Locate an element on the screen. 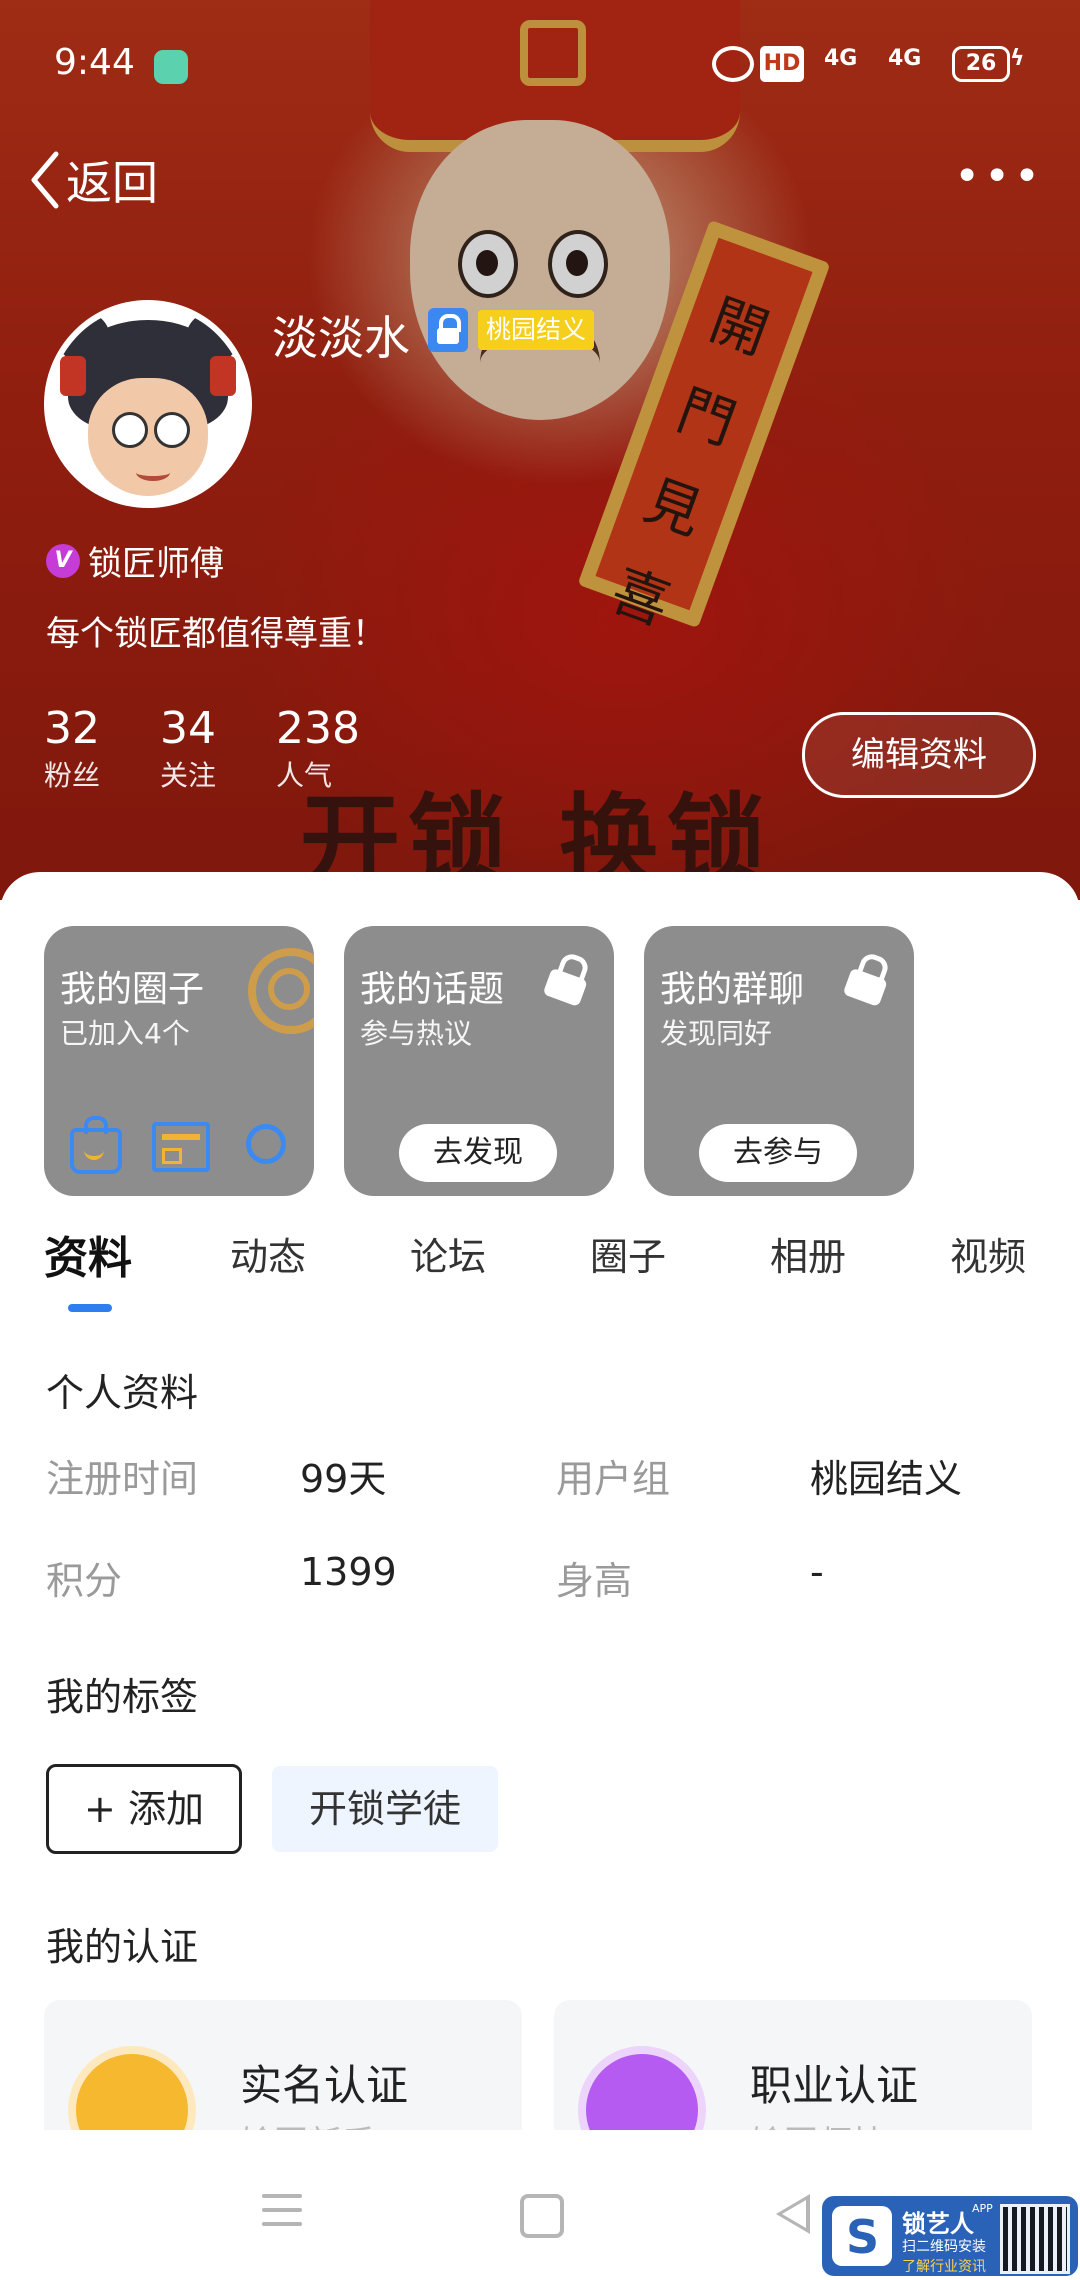 The height and width of the screenshot is (2280, 1080). active-tab-indicator is located at coordinates (90, 1308).